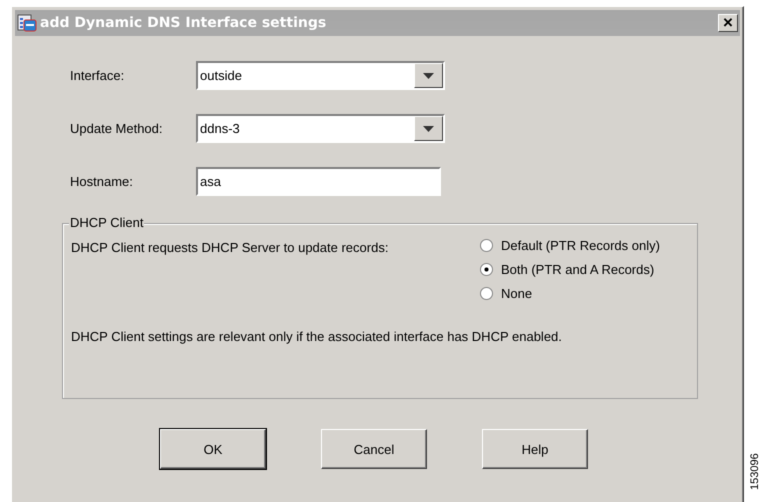 The image size is (762, 502). What do you see at coordinates (213, 449) in the screenshot?
I see `dialog-button: OK` at bounding box center [213, 449].